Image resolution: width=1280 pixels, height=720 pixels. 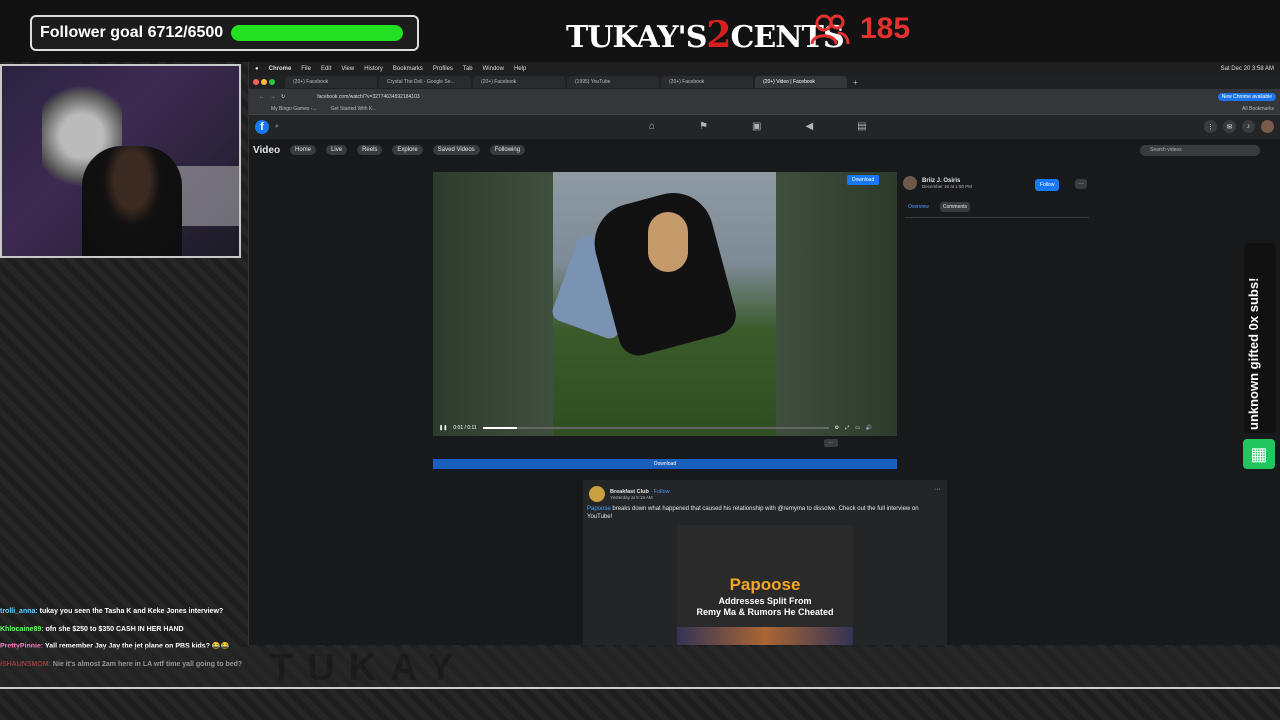 I want to click on tab-label: (1995) YouTube, so click(x=593, y=82).